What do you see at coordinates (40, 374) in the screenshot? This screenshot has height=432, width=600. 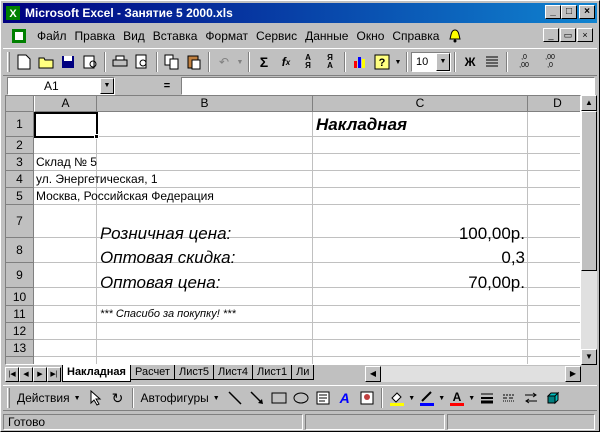 I see `next-sheet-icon: ▶` at bounding box center [40, 374].